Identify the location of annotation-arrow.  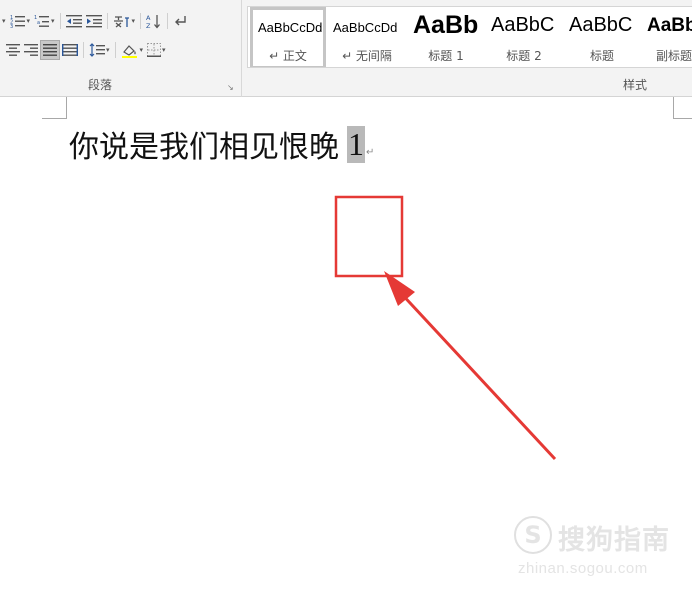
(476, 374).